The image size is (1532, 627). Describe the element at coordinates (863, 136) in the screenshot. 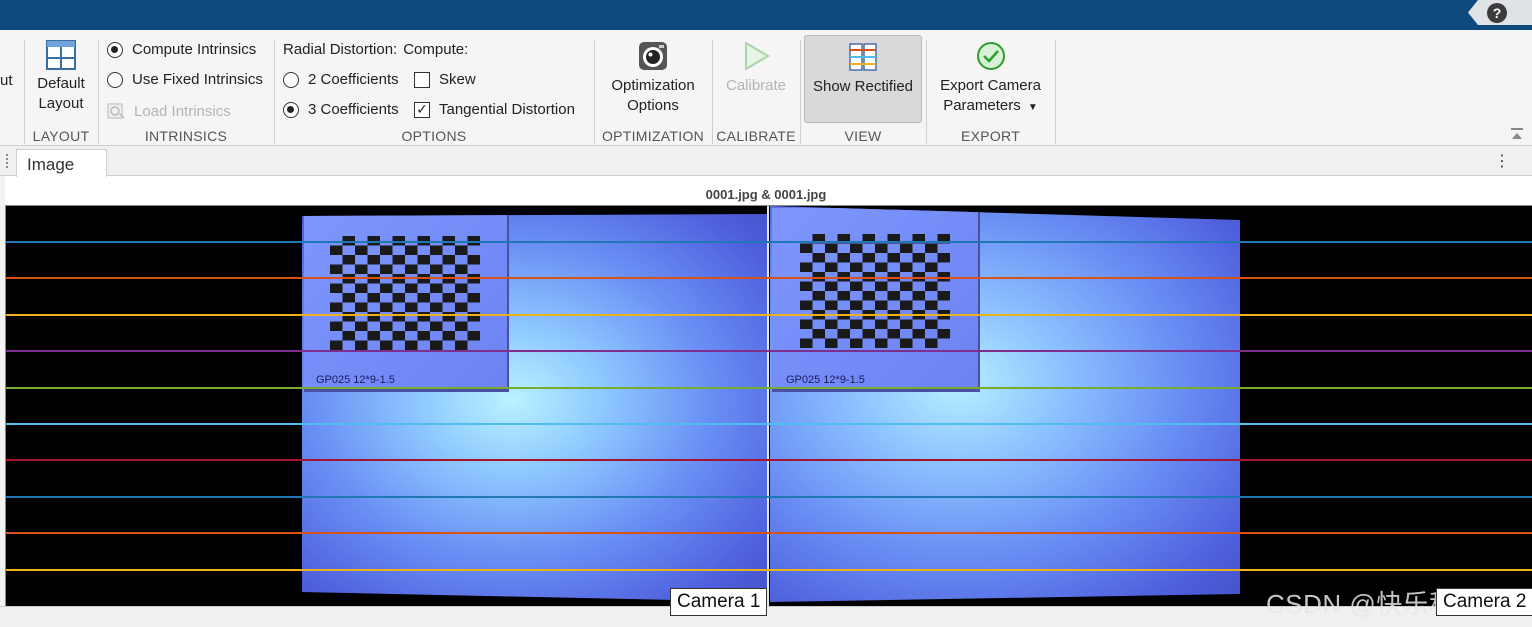

I see `view-section-label: VIEW` at that location.